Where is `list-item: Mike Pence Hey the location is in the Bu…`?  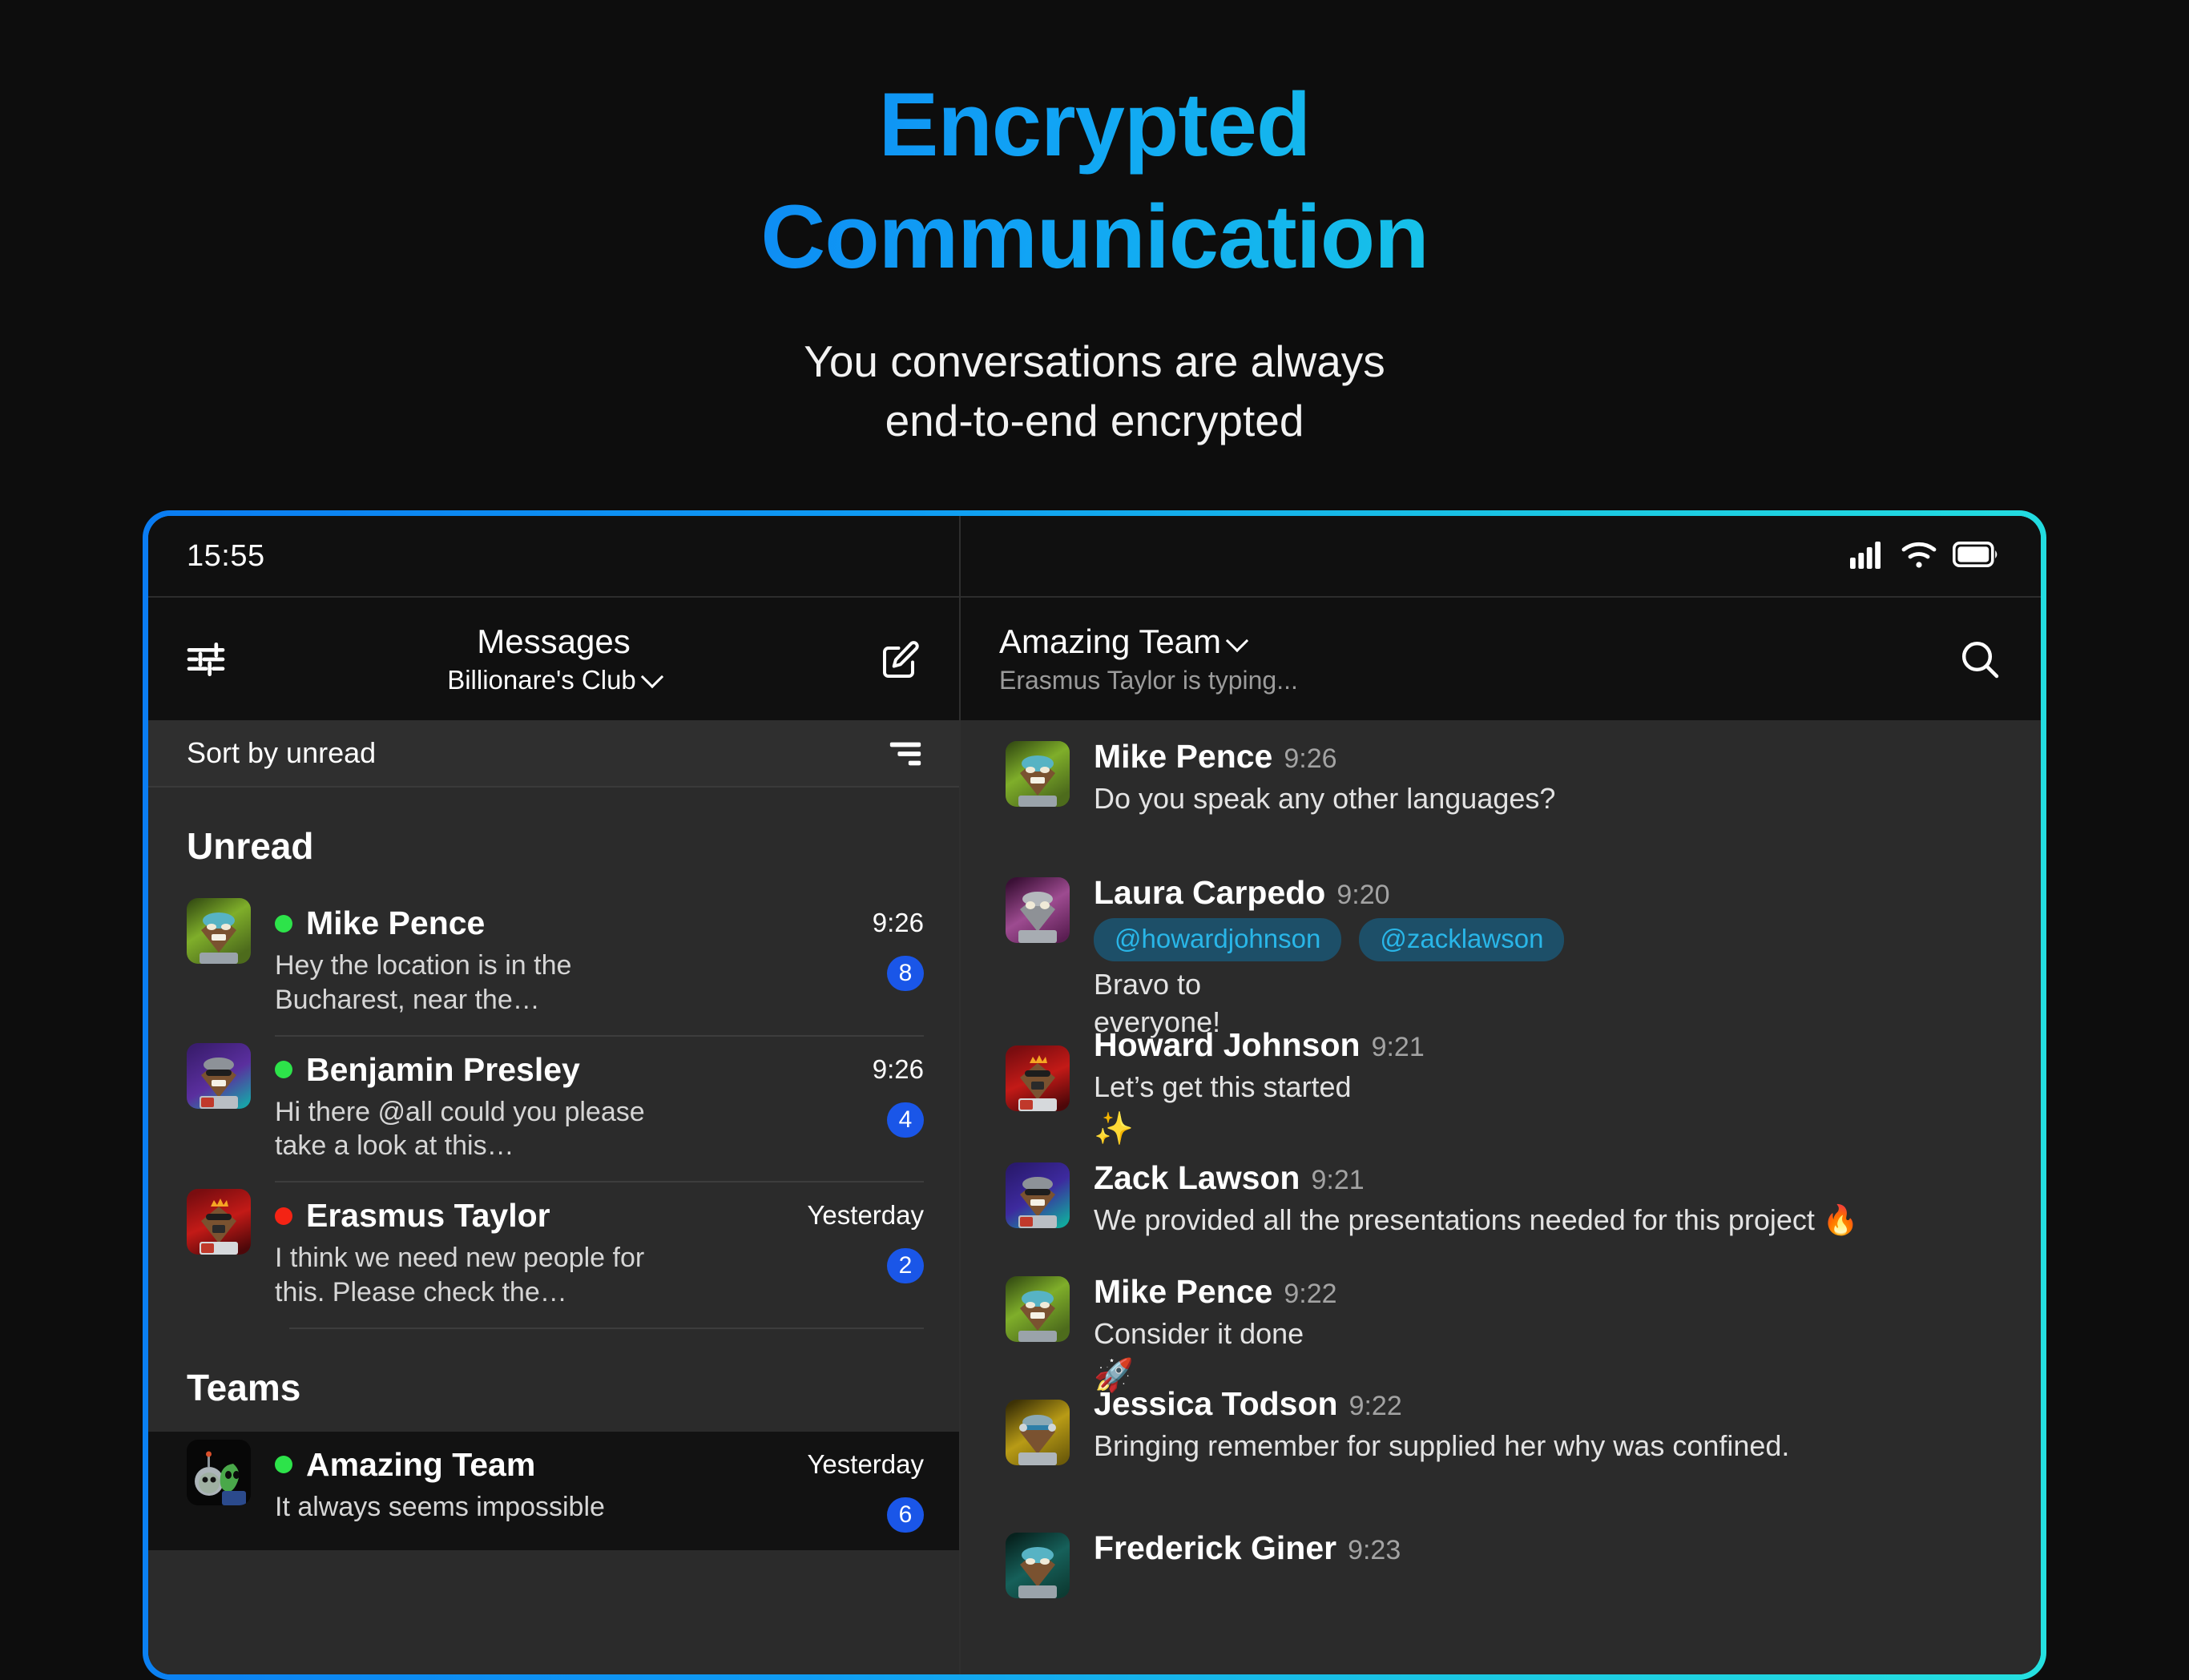
list-item: Mike Pence Hey the location is in the Bu… is located at coordinates (553, 963).